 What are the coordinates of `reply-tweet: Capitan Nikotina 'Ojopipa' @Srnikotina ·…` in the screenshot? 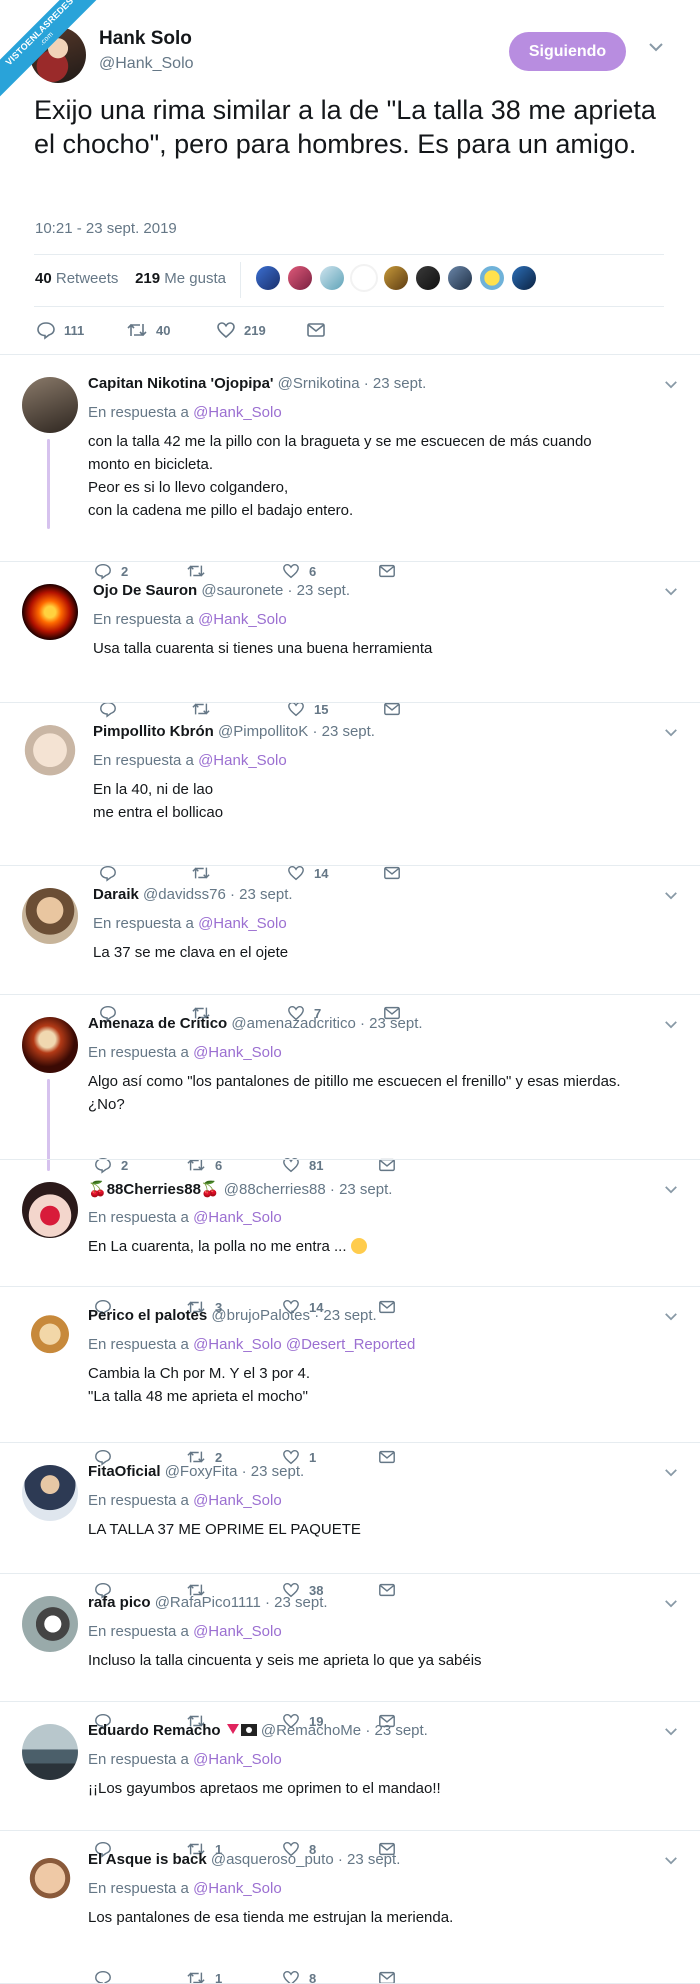 It's located at (350, 467).